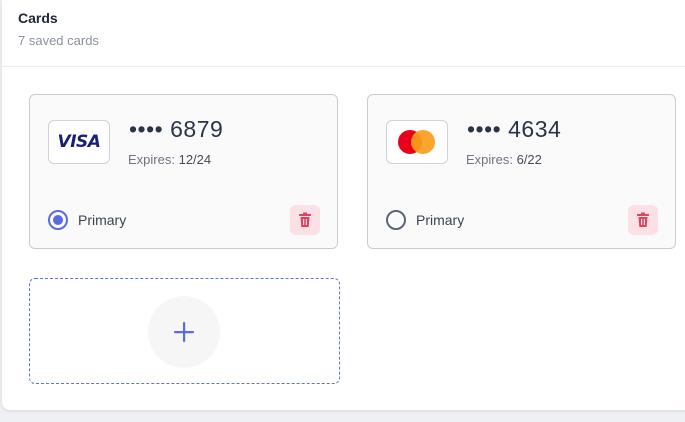 This screenshot has width=685, height=422. I want to click on primary-radio-unselected, so click(396, 220).